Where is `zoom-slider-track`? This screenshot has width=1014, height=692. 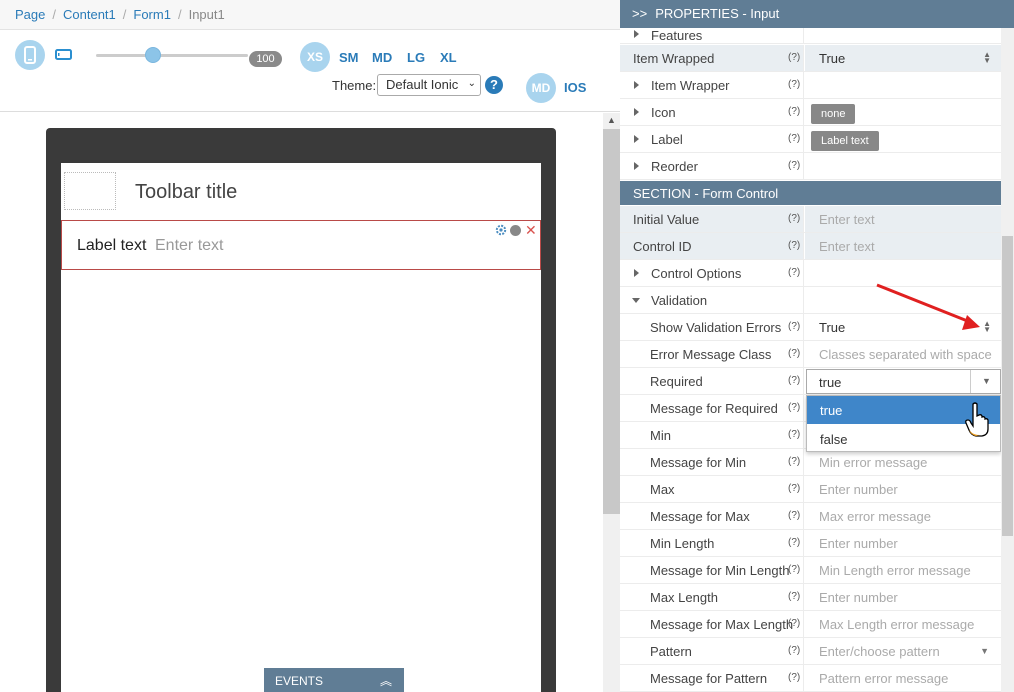
zoom-slider-track is located at coordinates (172, 55).